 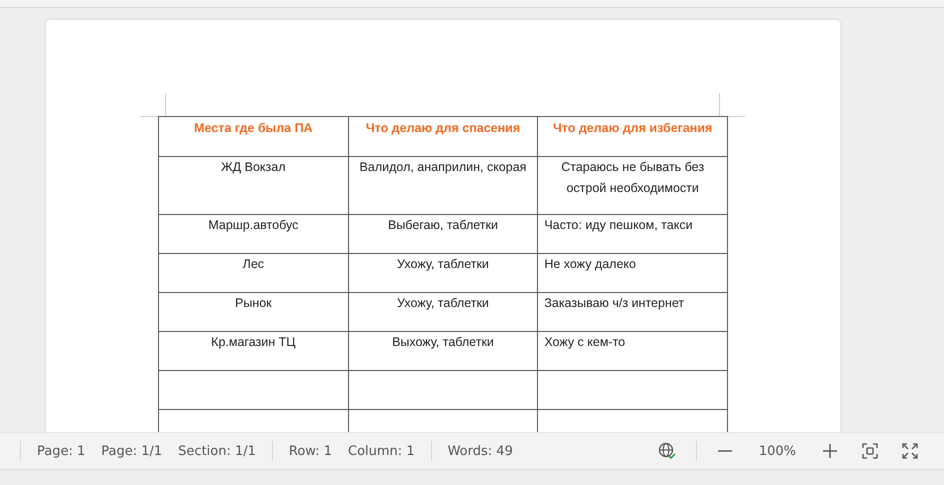 I want to click on column-header: Места где была ПА, so click(x=253, y=136).